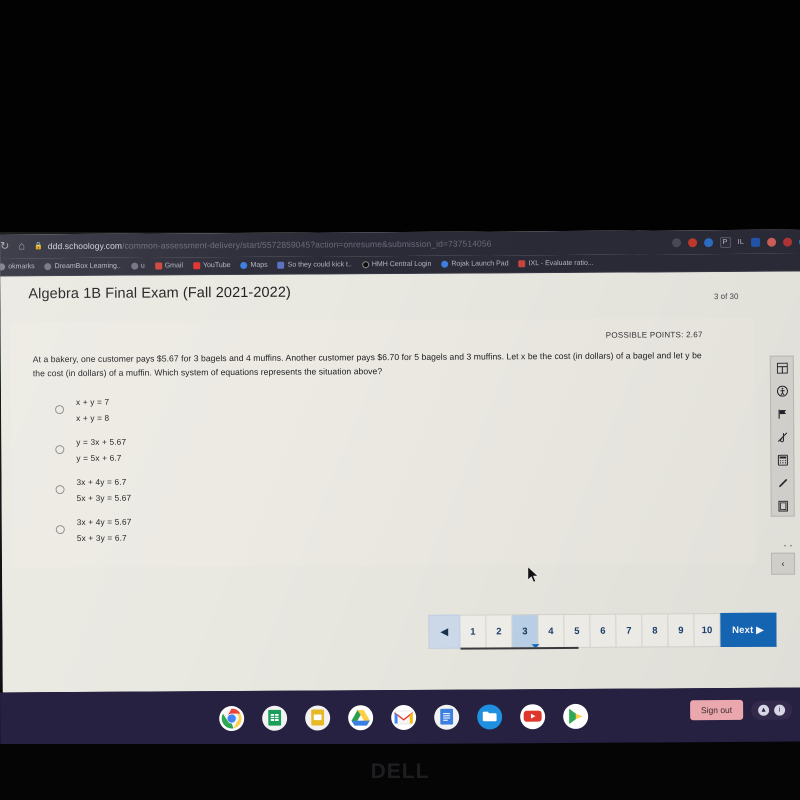  What do you see at coordinates (535, 646) in the screenshot?
I see `current-page-caret` at bounding box center [535, 646].